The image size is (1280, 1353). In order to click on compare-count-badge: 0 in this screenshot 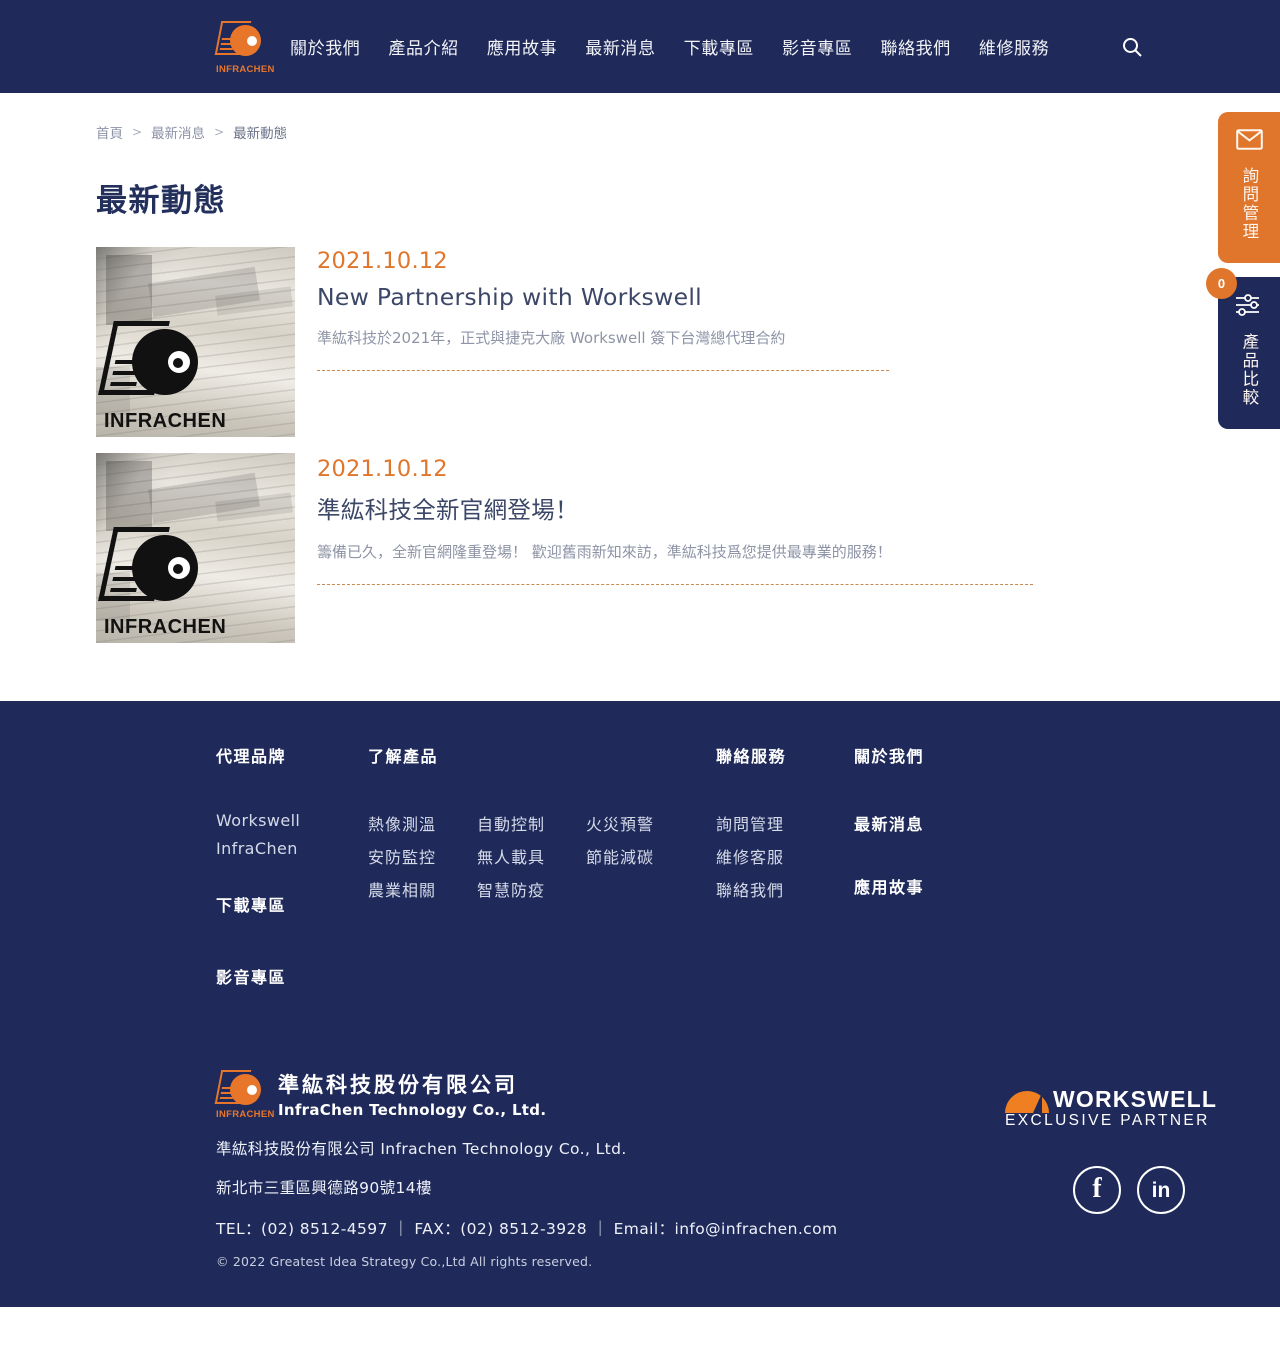, I will do `click(1221, 283)`.